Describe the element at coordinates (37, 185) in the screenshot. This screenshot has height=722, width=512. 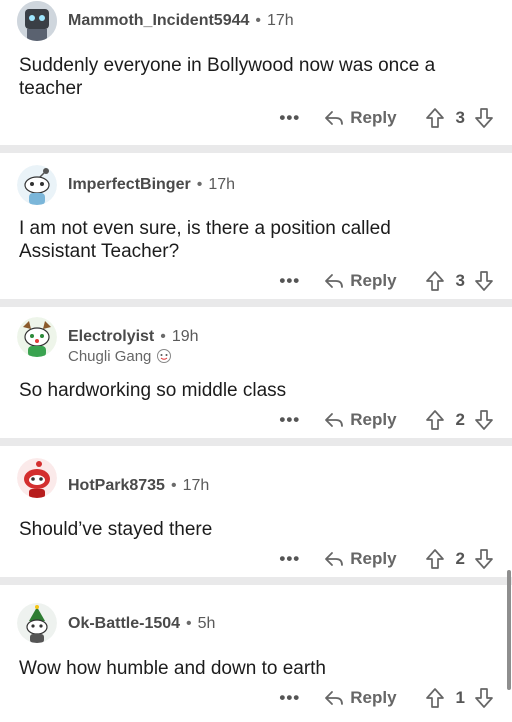
I see `snoo-avatar-icon` at that location.